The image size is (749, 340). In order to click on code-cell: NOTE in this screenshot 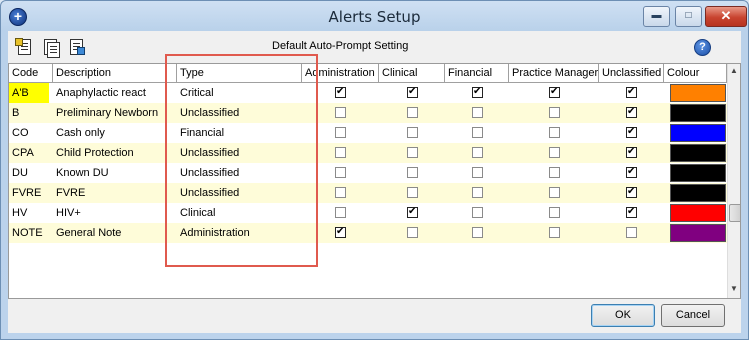, I will do `click(29, 233)`.